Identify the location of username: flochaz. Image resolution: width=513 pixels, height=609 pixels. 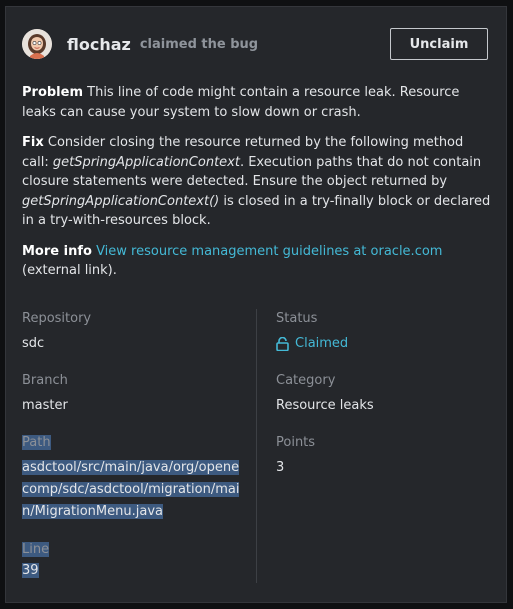
(99, 44).